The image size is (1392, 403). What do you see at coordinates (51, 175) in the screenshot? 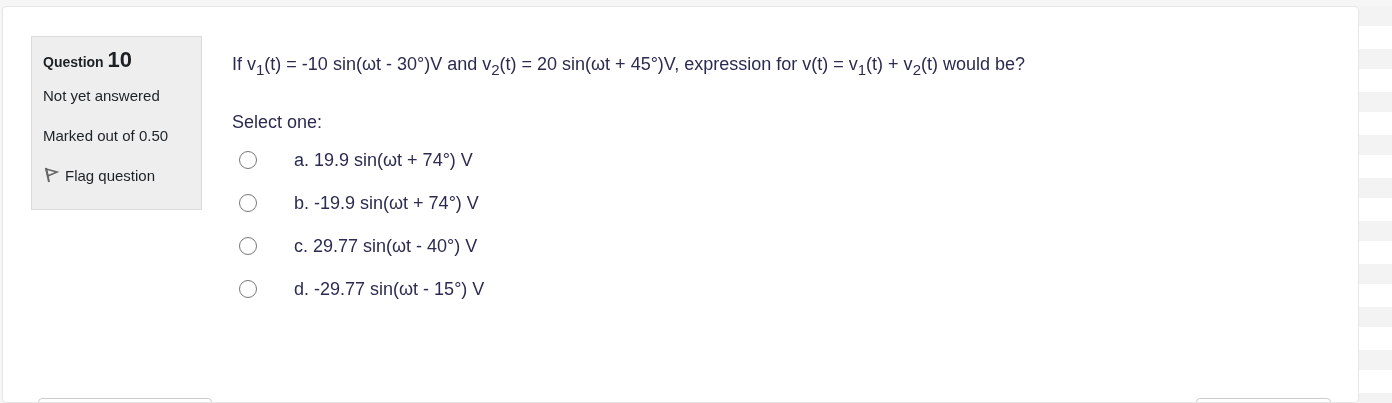
I see `flag-icon` at bounding box center [51, 175].